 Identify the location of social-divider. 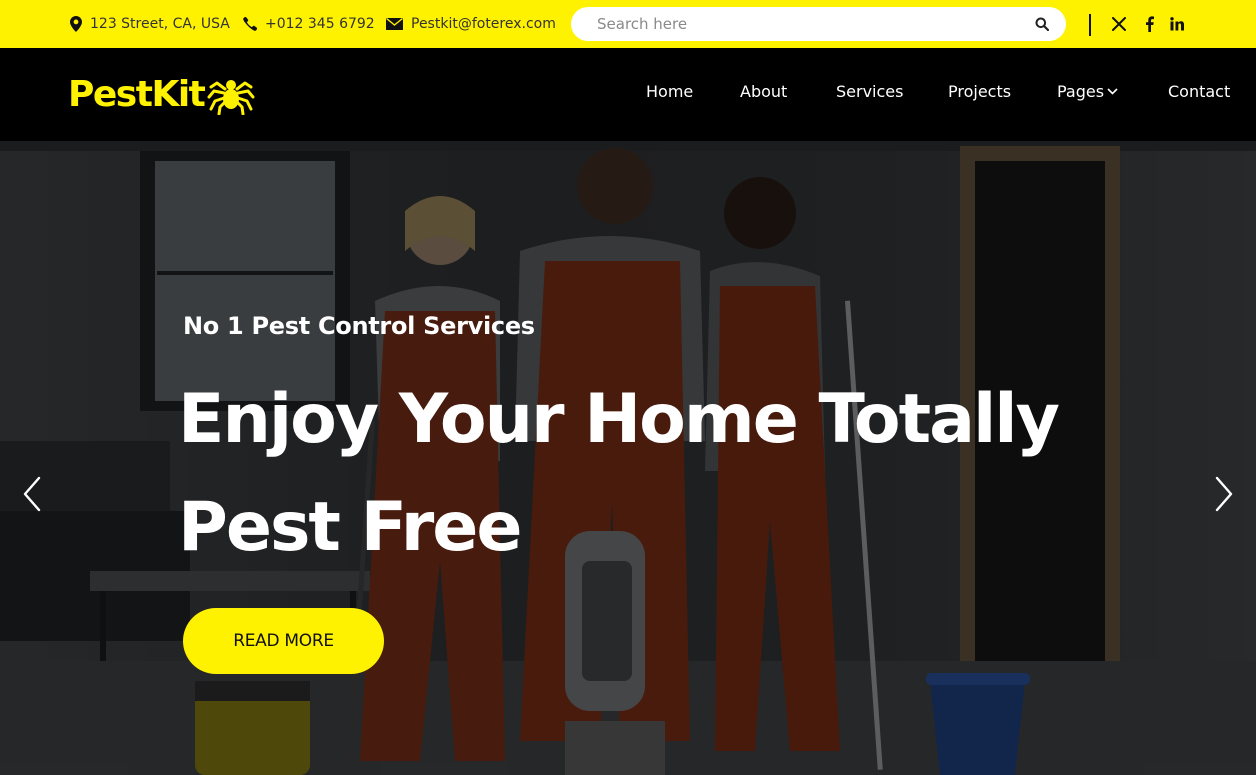
(1090, 25).